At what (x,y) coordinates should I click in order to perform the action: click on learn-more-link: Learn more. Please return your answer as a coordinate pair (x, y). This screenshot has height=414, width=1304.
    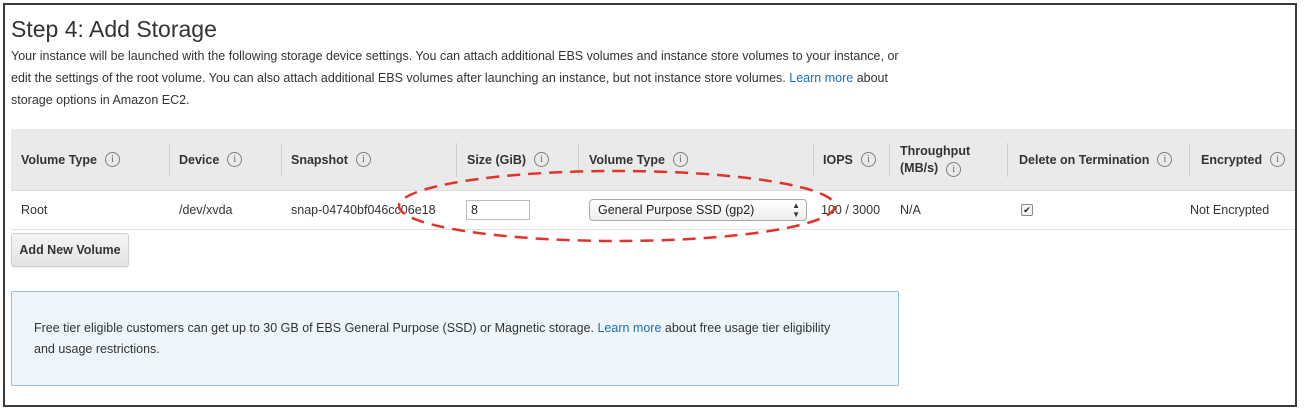
    Looking at the image, I should click on (821, 78).